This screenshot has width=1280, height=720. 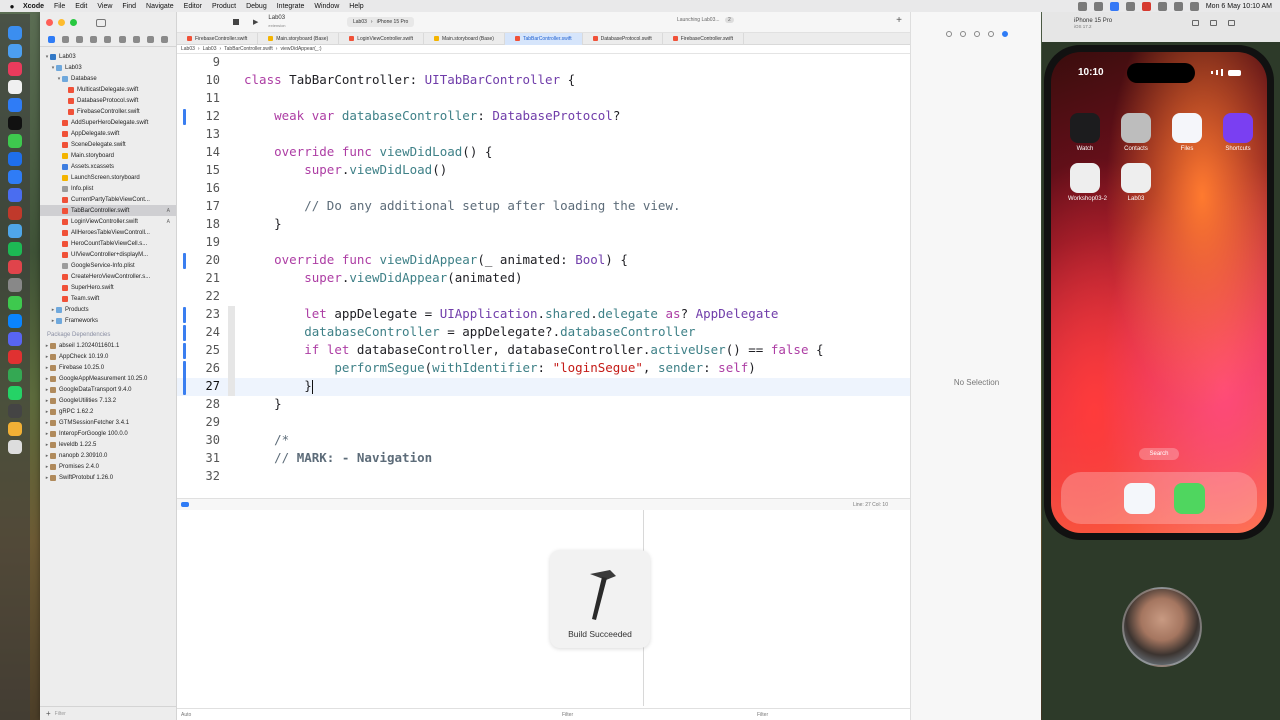 What do you see at coordinates (186, 715) in the screenshot?
I see `variables-scope-select: Auto` at bounding box center [186, 715].